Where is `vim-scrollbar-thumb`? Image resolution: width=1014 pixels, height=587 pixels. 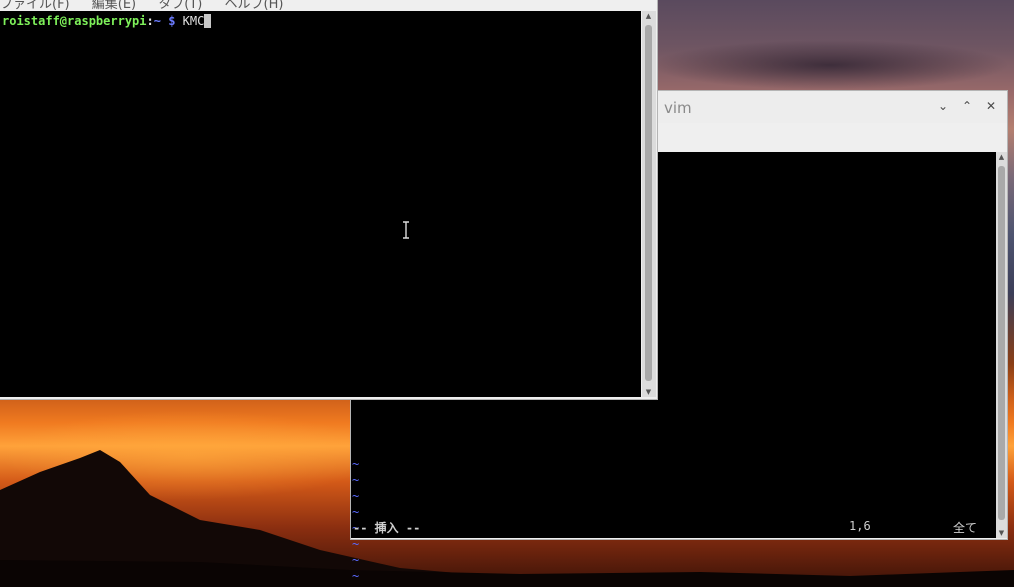 vim-scrollbar-thumb is located at coordinates (1001, 343).